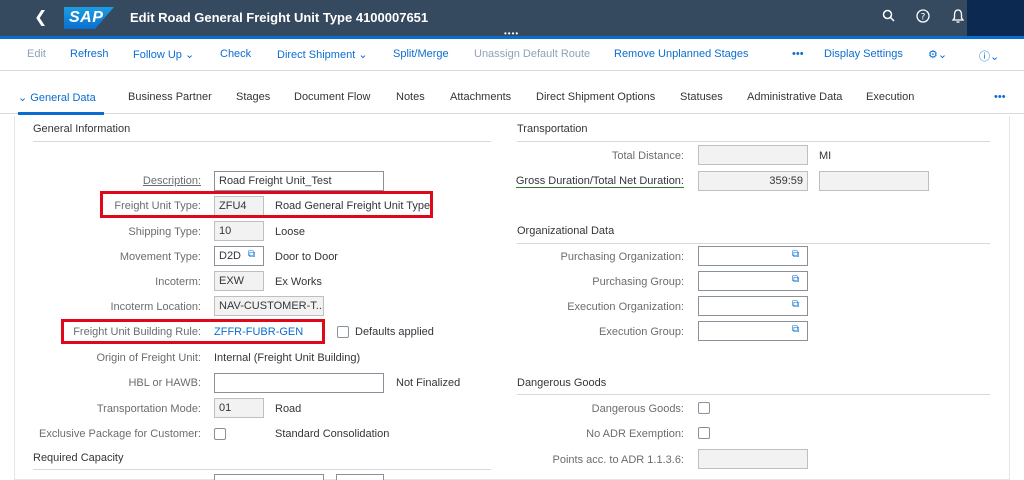 The height and width of the screenshot is (480, 1024). I want to click on help-menu-button: ⓘ⌄, so click(989, 56).